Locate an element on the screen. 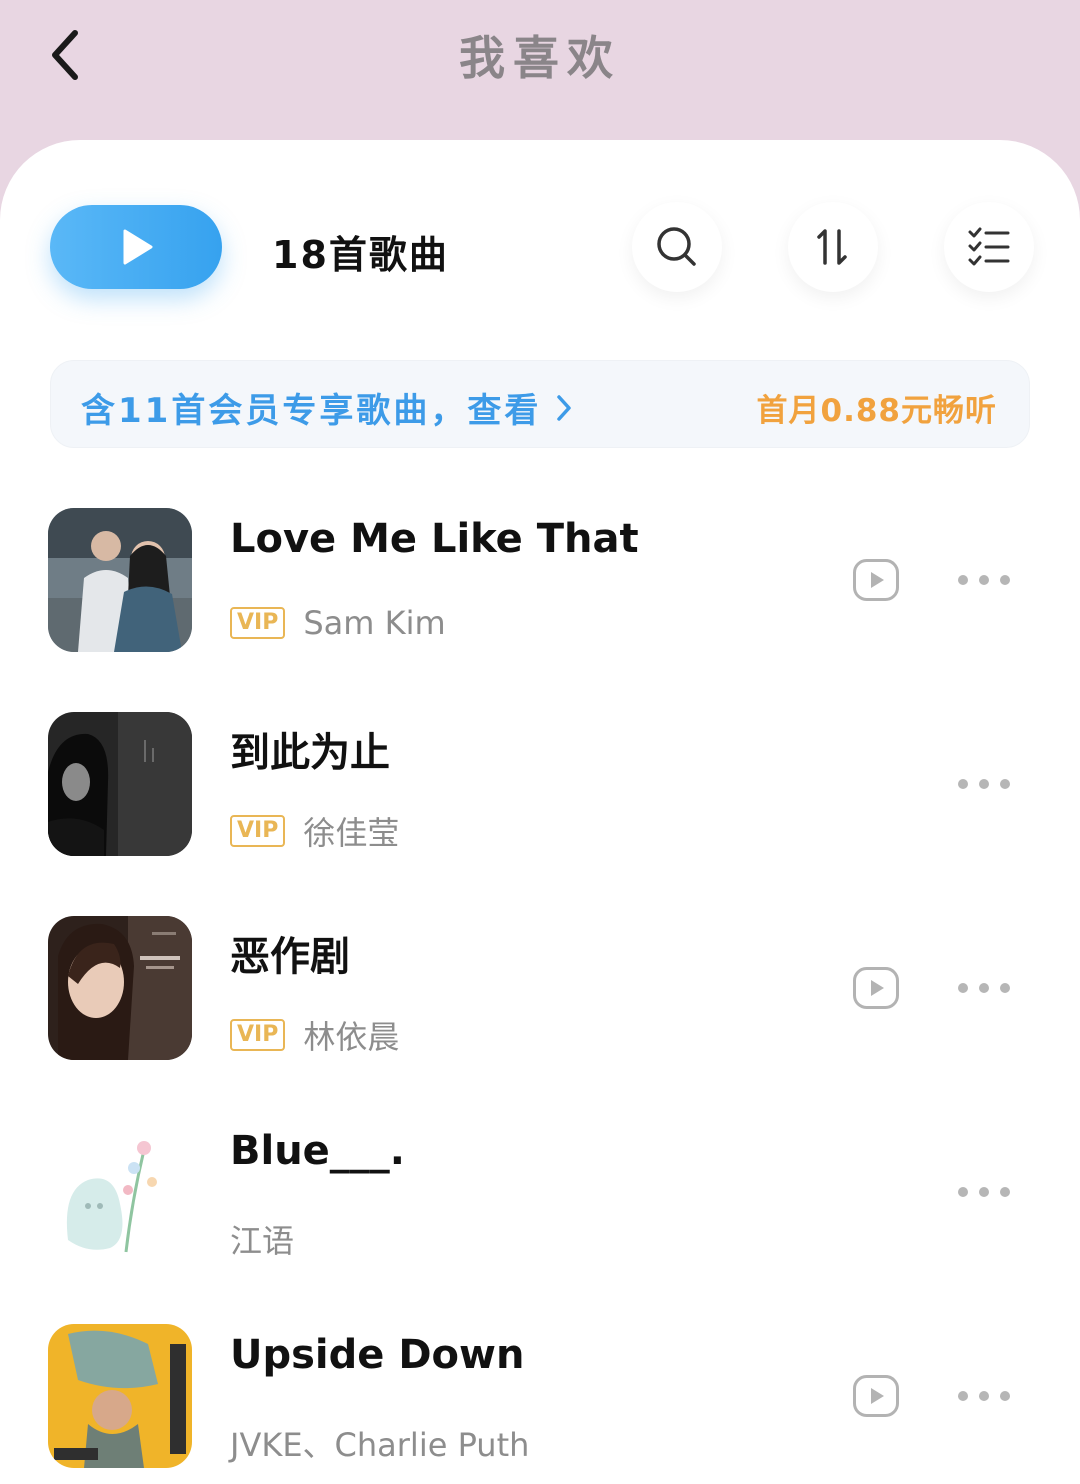  song-meta: VIP Sam Kim is located at coordinates (338, 623).